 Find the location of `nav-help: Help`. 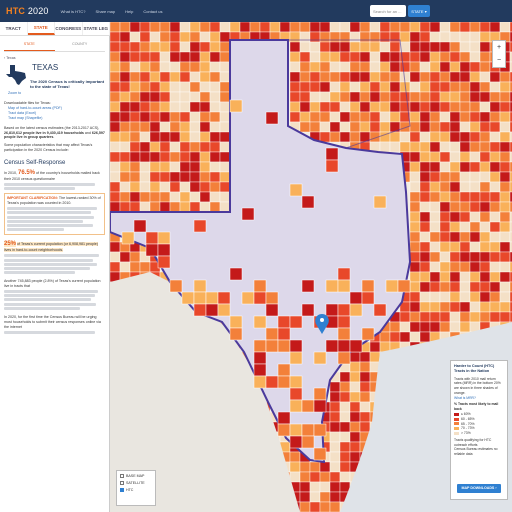

nav-help: Help is located at coordinates (129, 11).